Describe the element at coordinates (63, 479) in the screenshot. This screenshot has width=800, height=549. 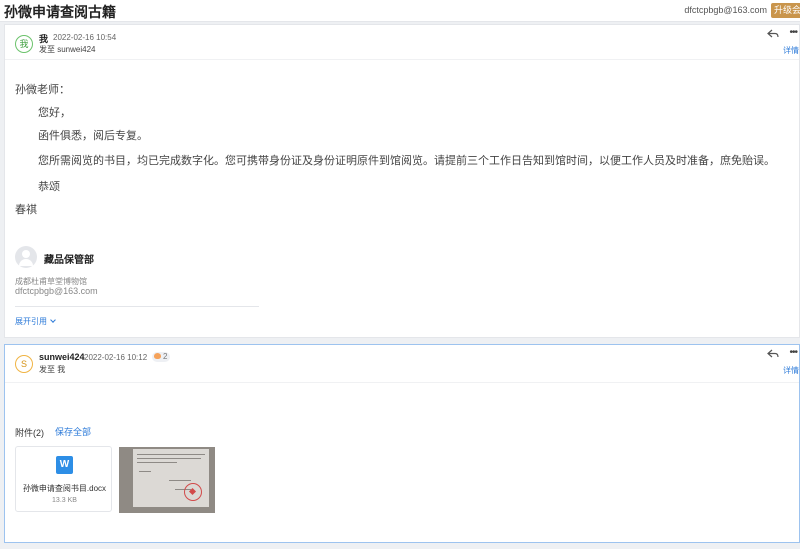
I see `attachment-docx: W 孙微申请查阅书目.docx 13.3 KB` at that location.